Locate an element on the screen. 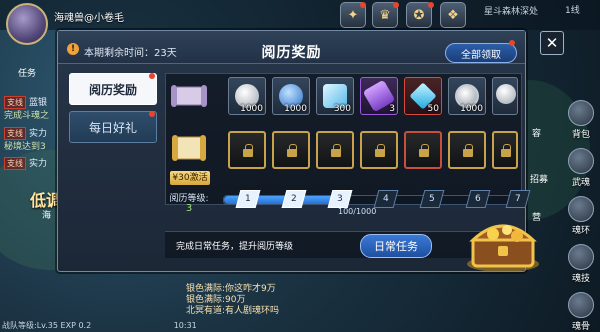  player-name: 海魂兽@小卷毛 is located at coordinates (89, 18).